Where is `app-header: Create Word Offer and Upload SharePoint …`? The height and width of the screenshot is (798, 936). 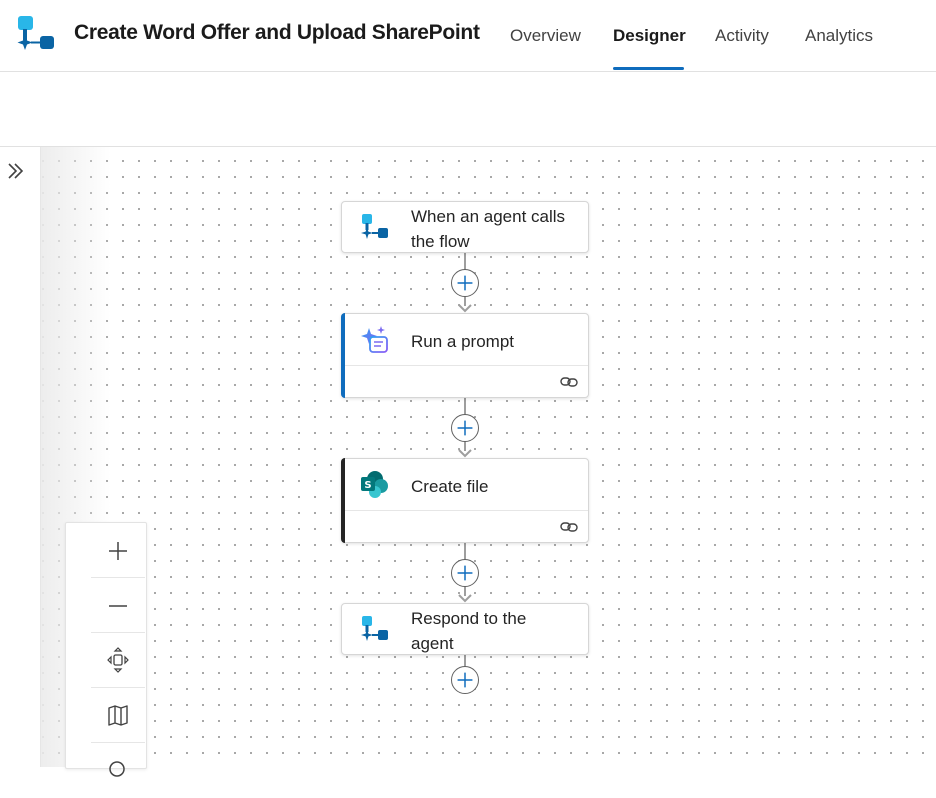
app-header: Create Word Offer and Upload SharePoint … is located at coordinates (468, 36).